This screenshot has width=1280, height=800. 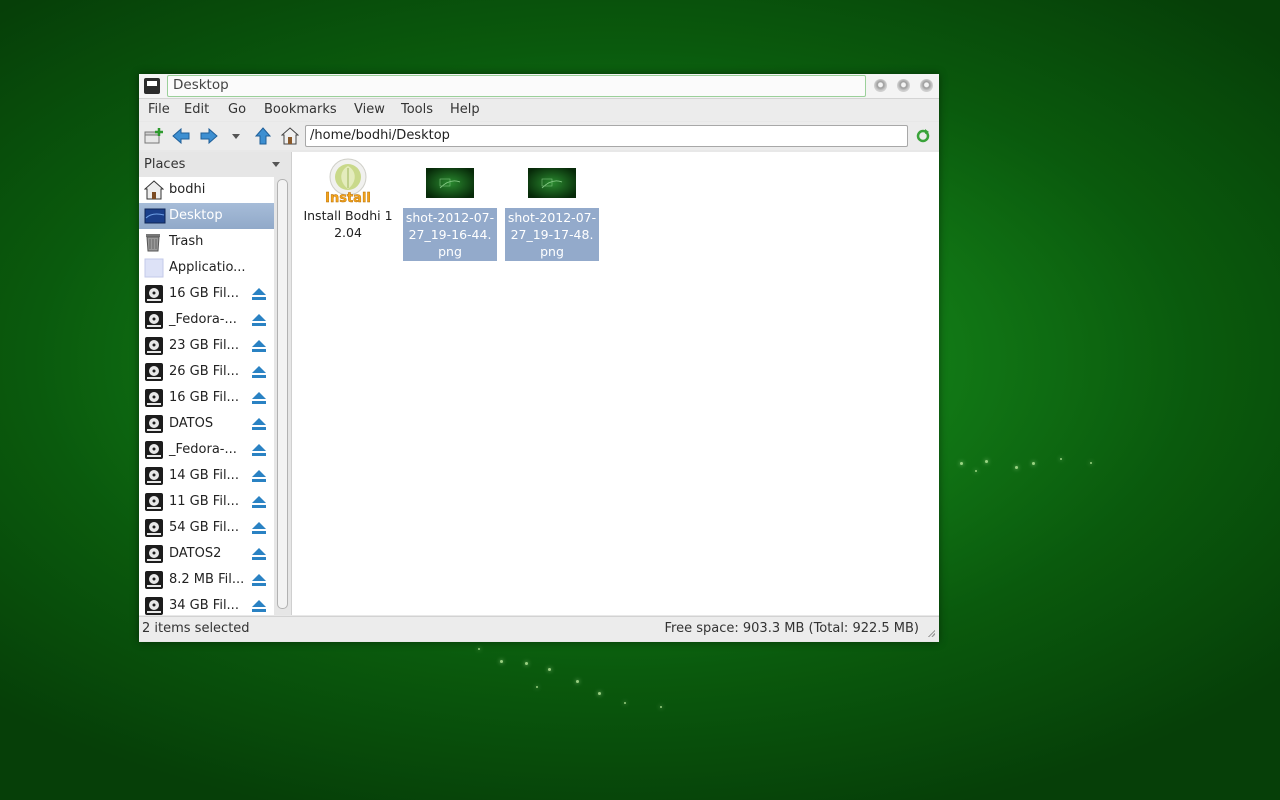 What do you see at coordinates (209, 136) in the screenshot?
I see `forward-arrow-icon` at bounding box center [209, 136].